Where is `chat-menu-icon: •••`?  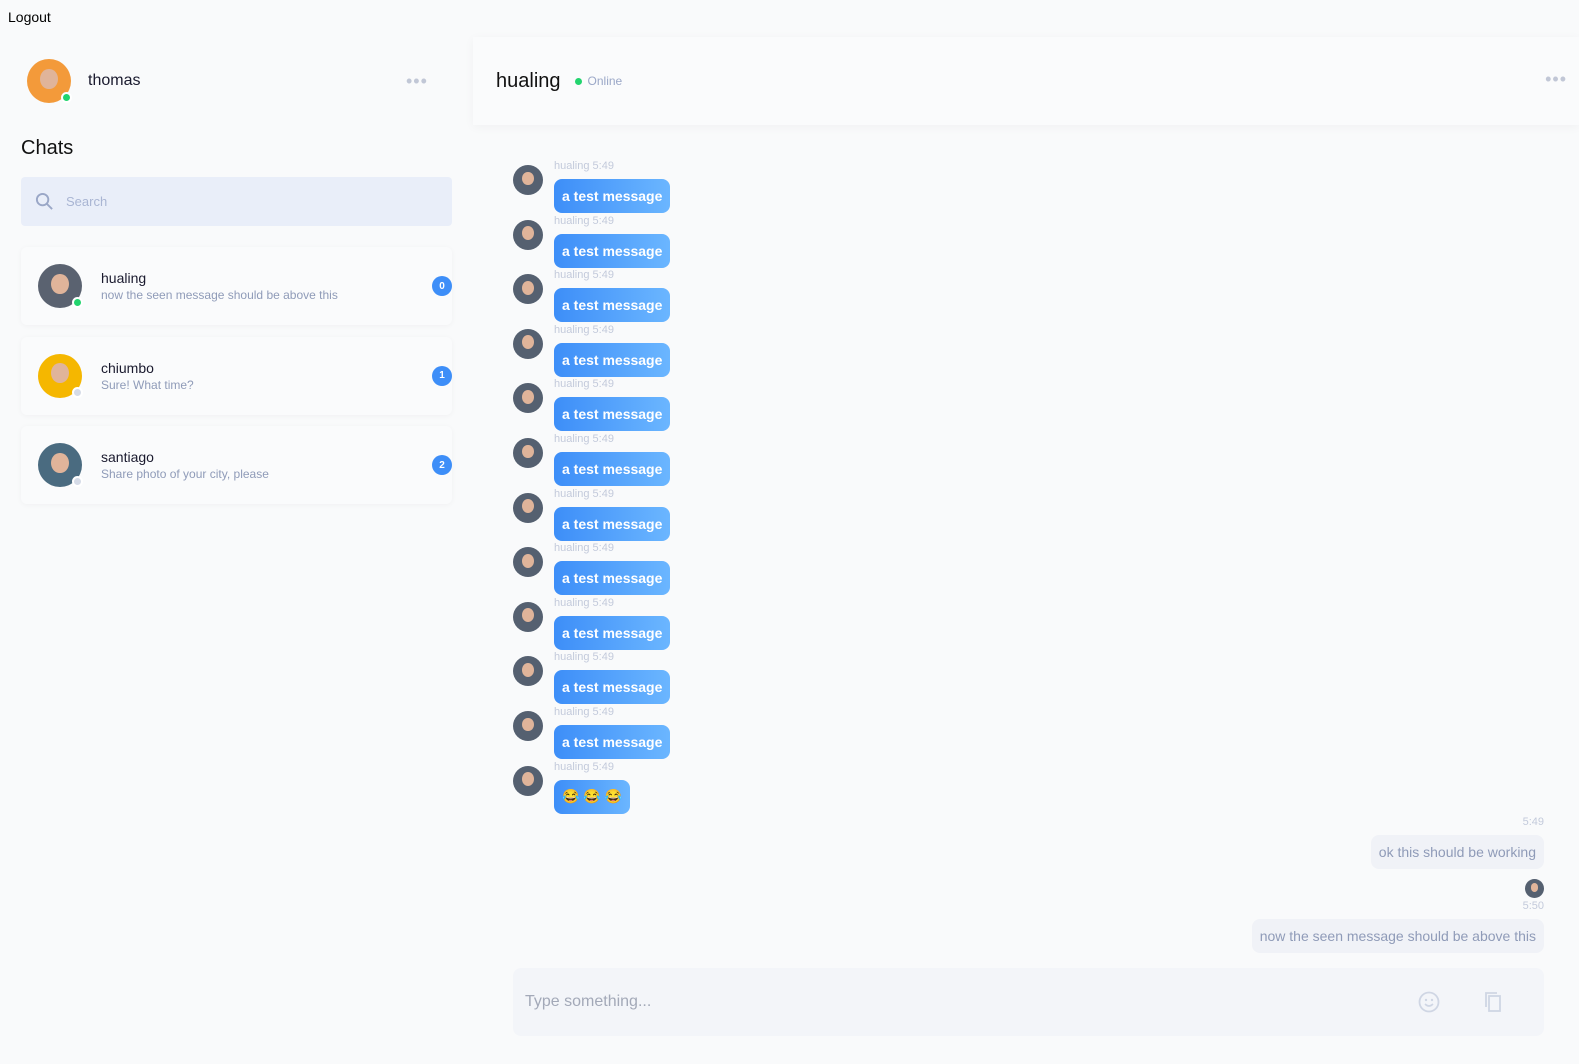 chat-menu-icon: ••• is located at coordinates (1556, 79).